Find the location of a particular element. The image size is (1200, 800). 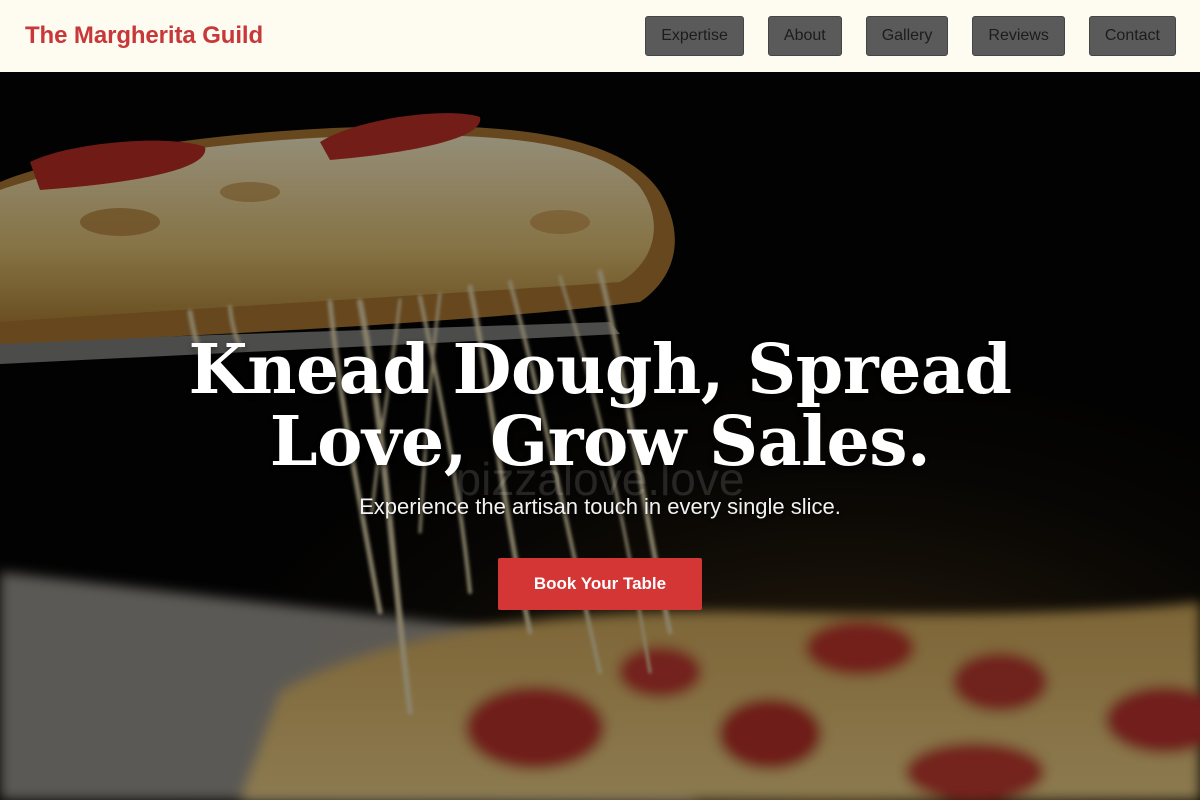

nav-button-about: About is located at coordinates (804, 36).